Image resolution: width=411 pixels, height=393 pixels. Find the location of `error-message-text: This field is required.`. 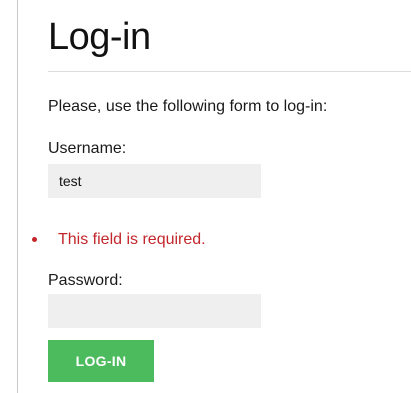

error-message-text: This field is required. is located at coordinates (132, 239).